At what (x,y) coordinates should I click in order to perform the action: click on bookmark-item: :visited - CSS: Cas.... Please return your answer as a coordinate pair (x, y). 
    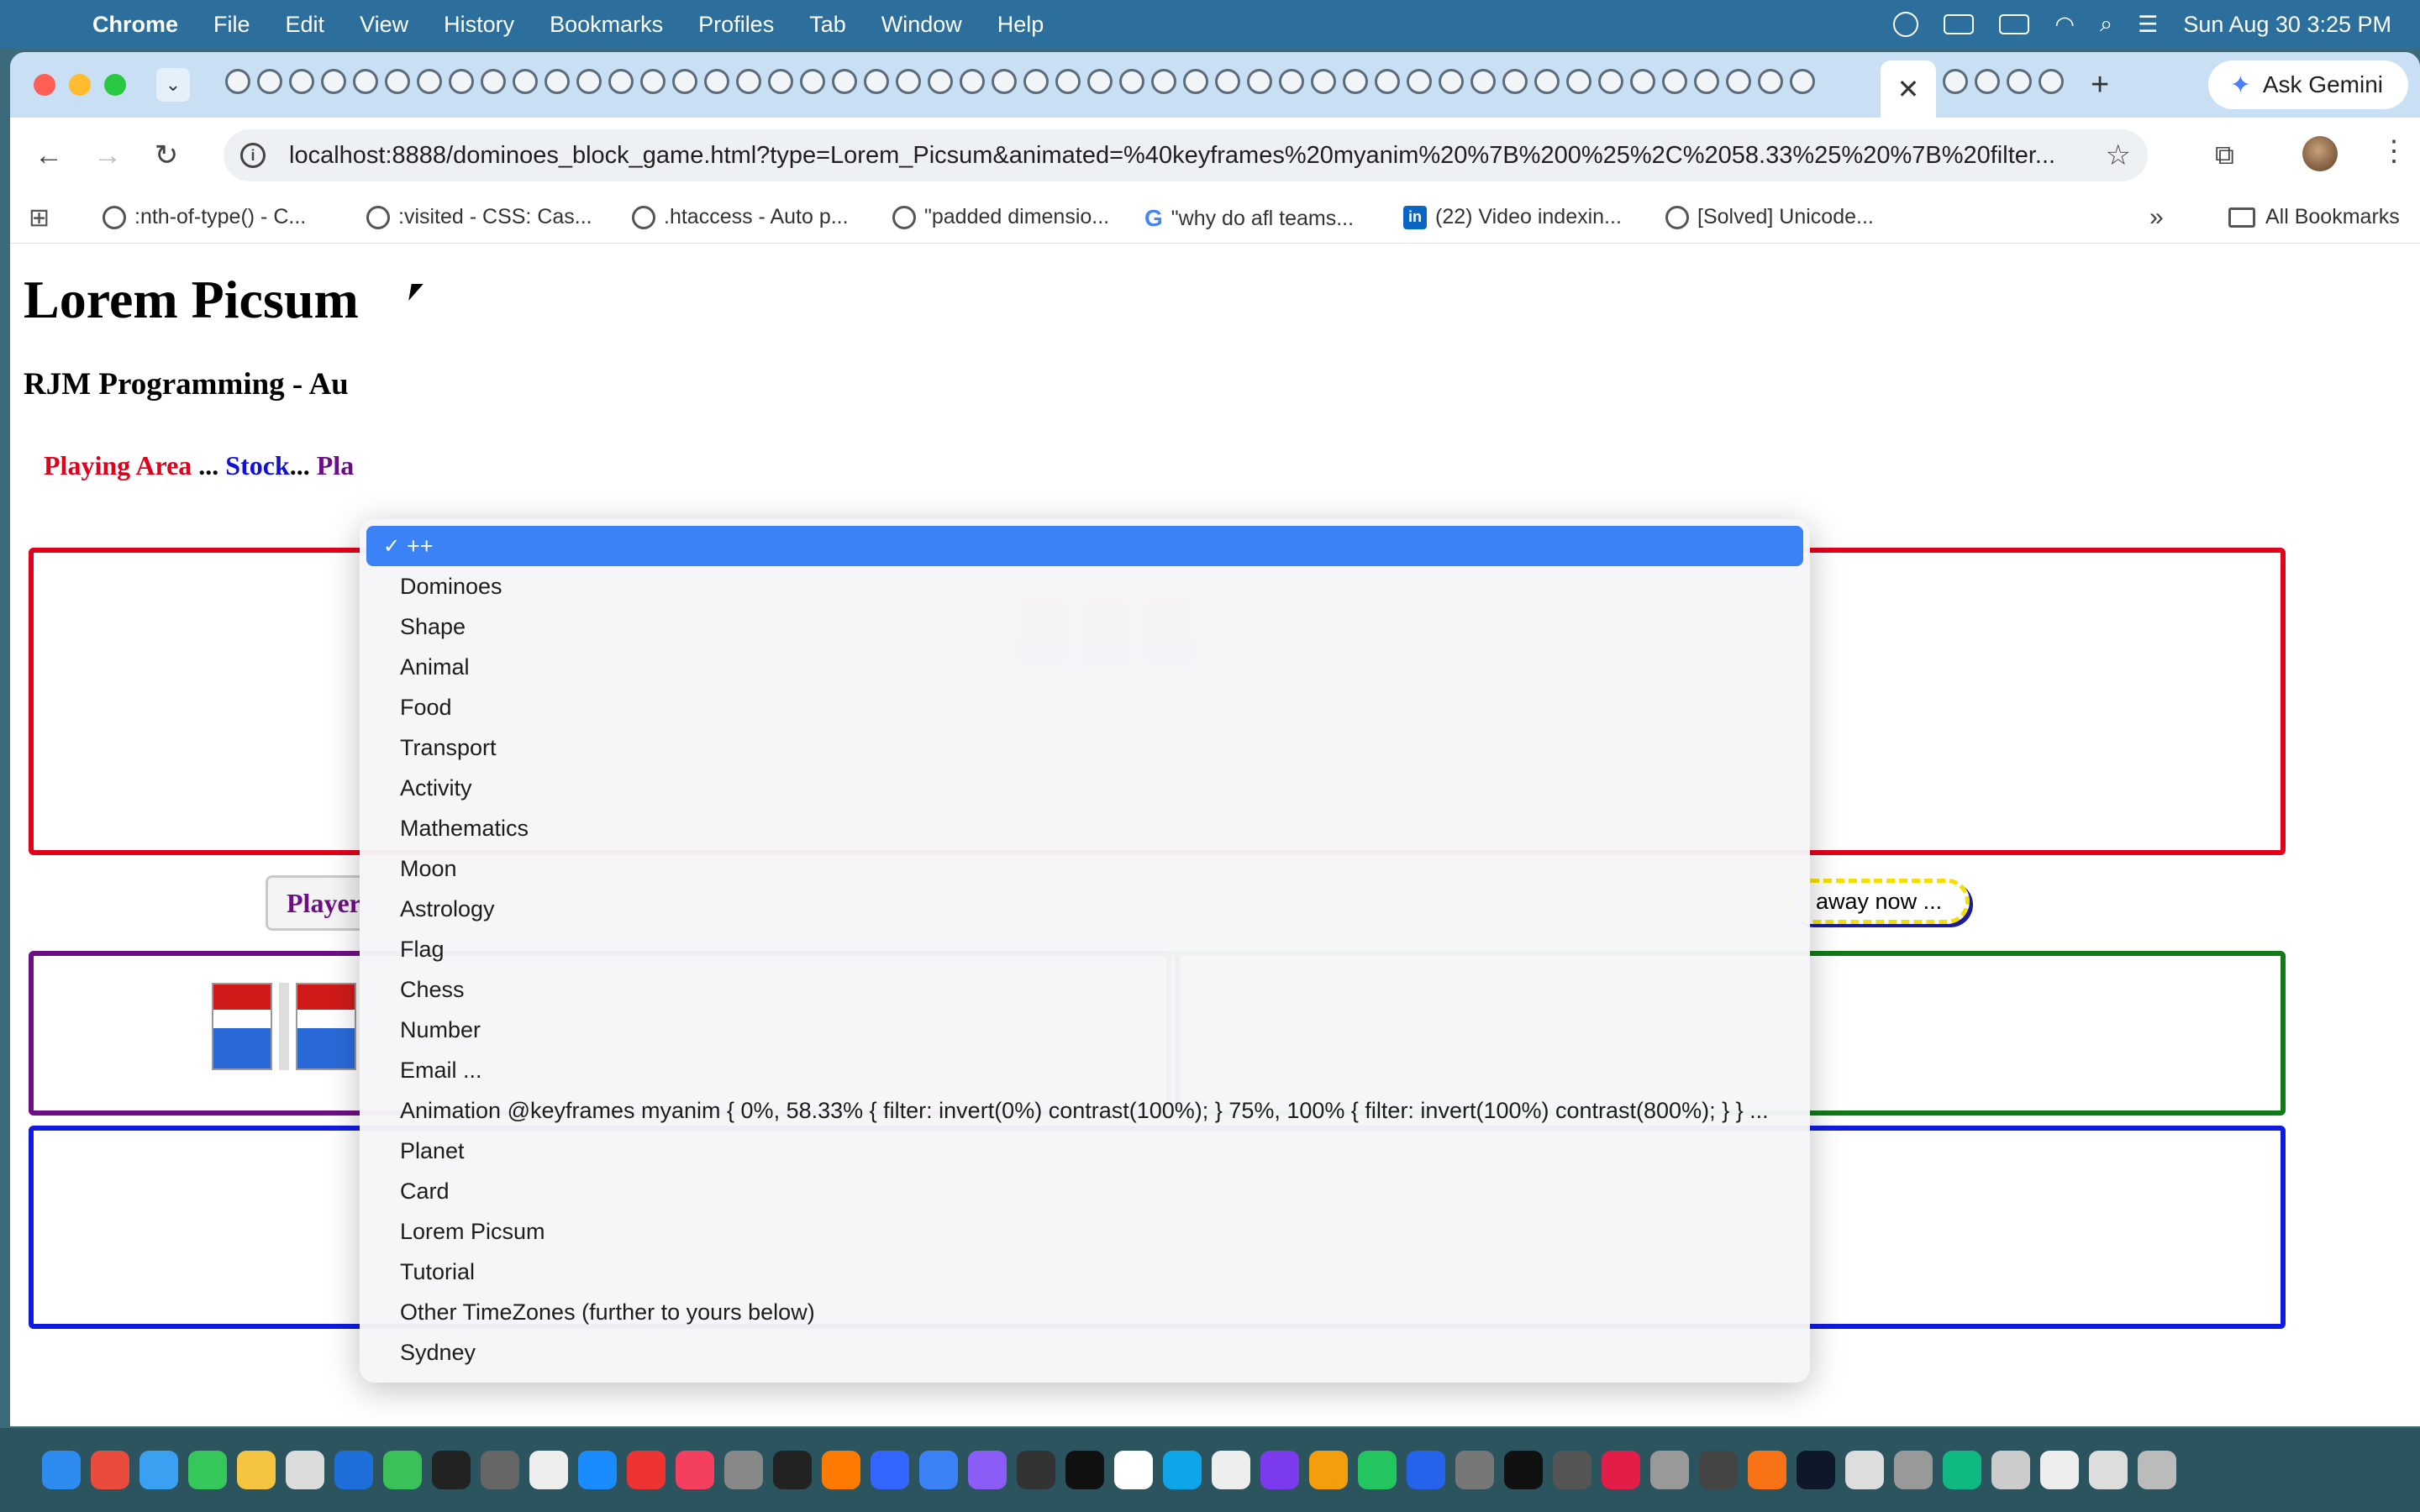
    Looking at the image, I should click on (479, 217).